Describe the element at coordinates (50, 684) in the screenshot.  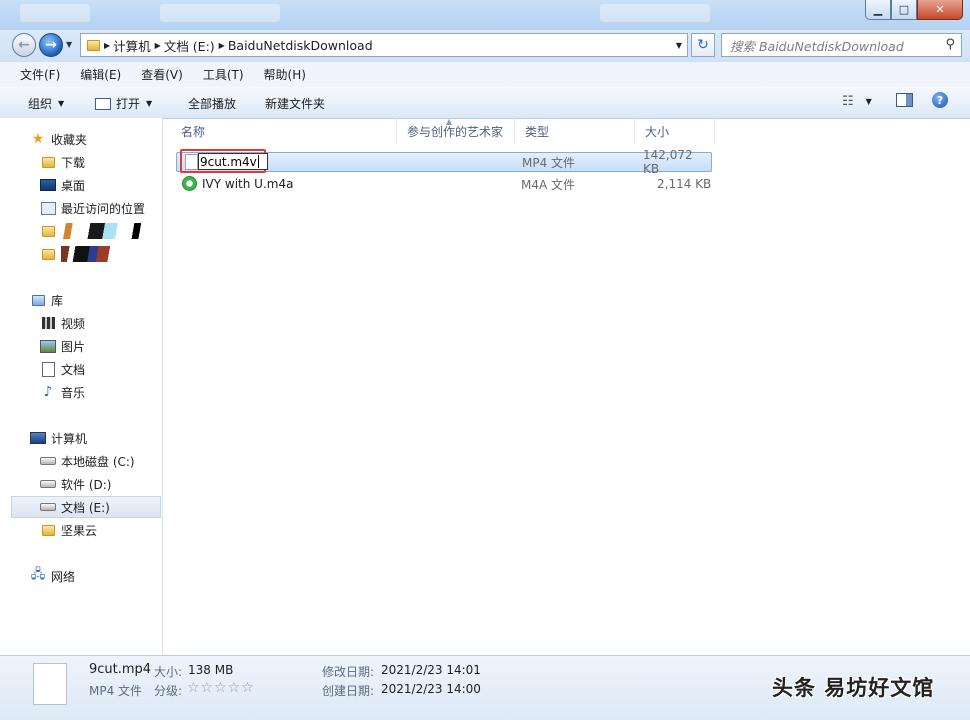
I see `file-thumbnail-icon` at that location.